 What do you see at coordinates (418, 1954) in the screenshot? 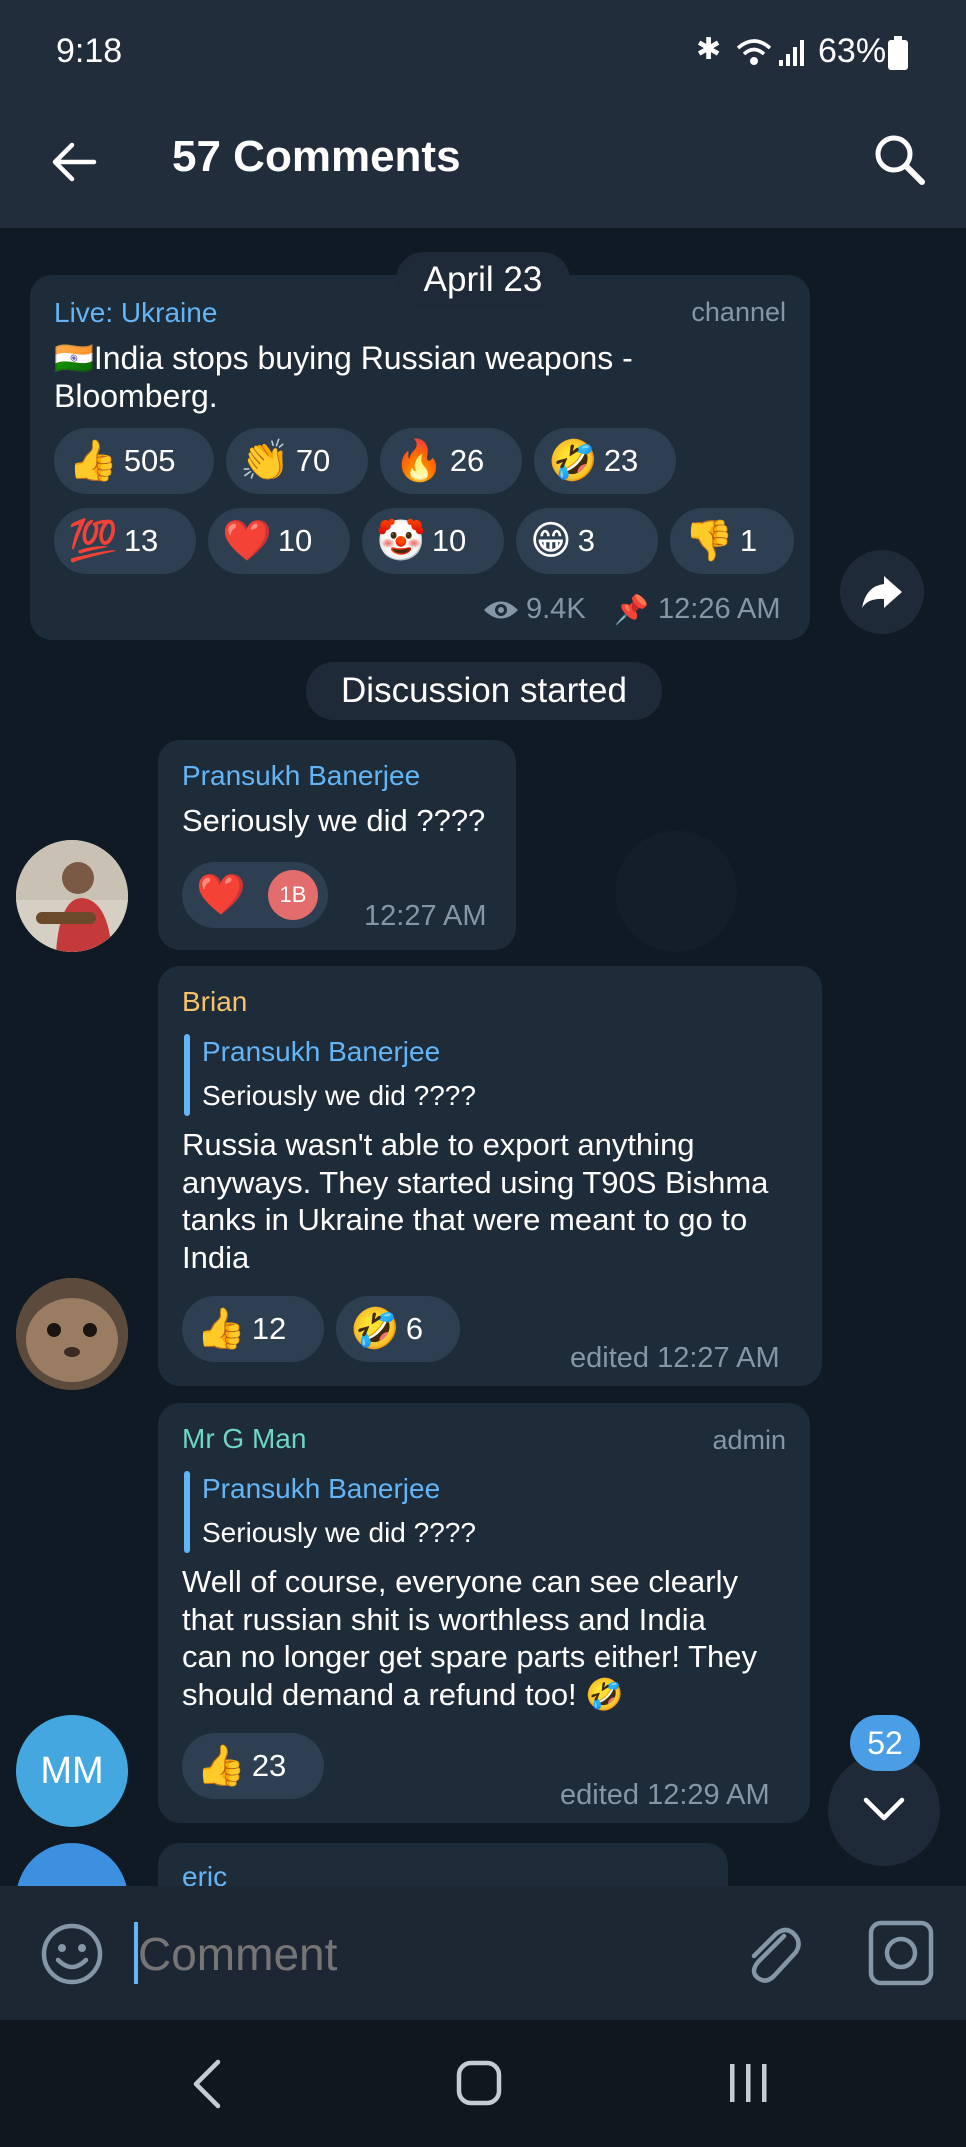
I see `comment-input` at bounding box center [418, 1954].